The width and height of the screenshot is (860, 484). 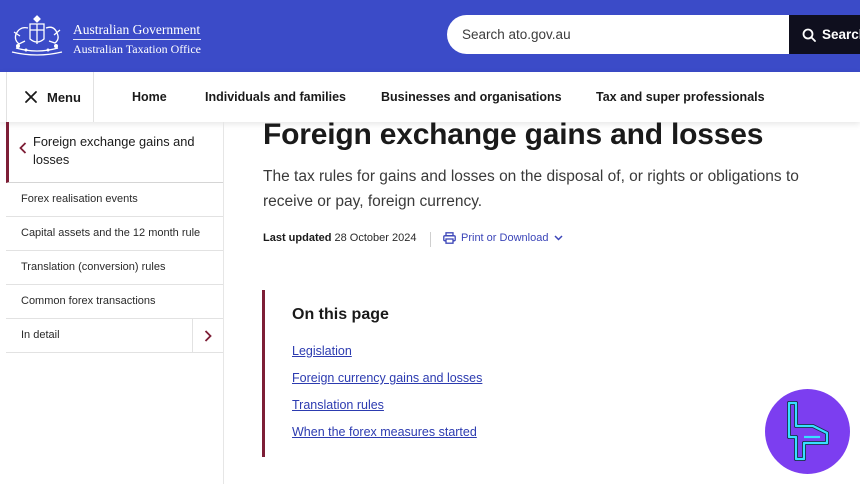 I want to click on sidebar-item-translation: Translation (conversion) rules, so click(x=114, y=268).